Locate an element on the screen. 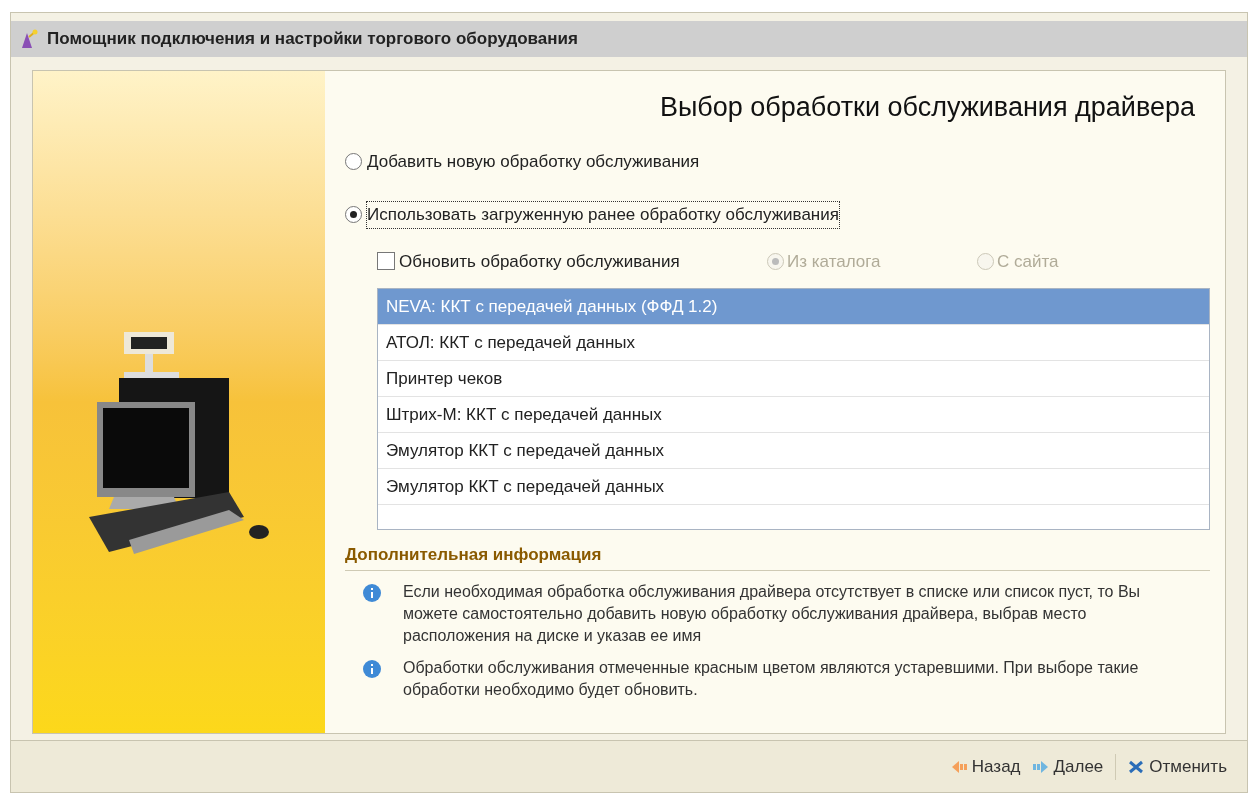 The height and width of the screenshot is (793, 1251). info-heading: Дополнительная информация is located at coordinates (777, 556).